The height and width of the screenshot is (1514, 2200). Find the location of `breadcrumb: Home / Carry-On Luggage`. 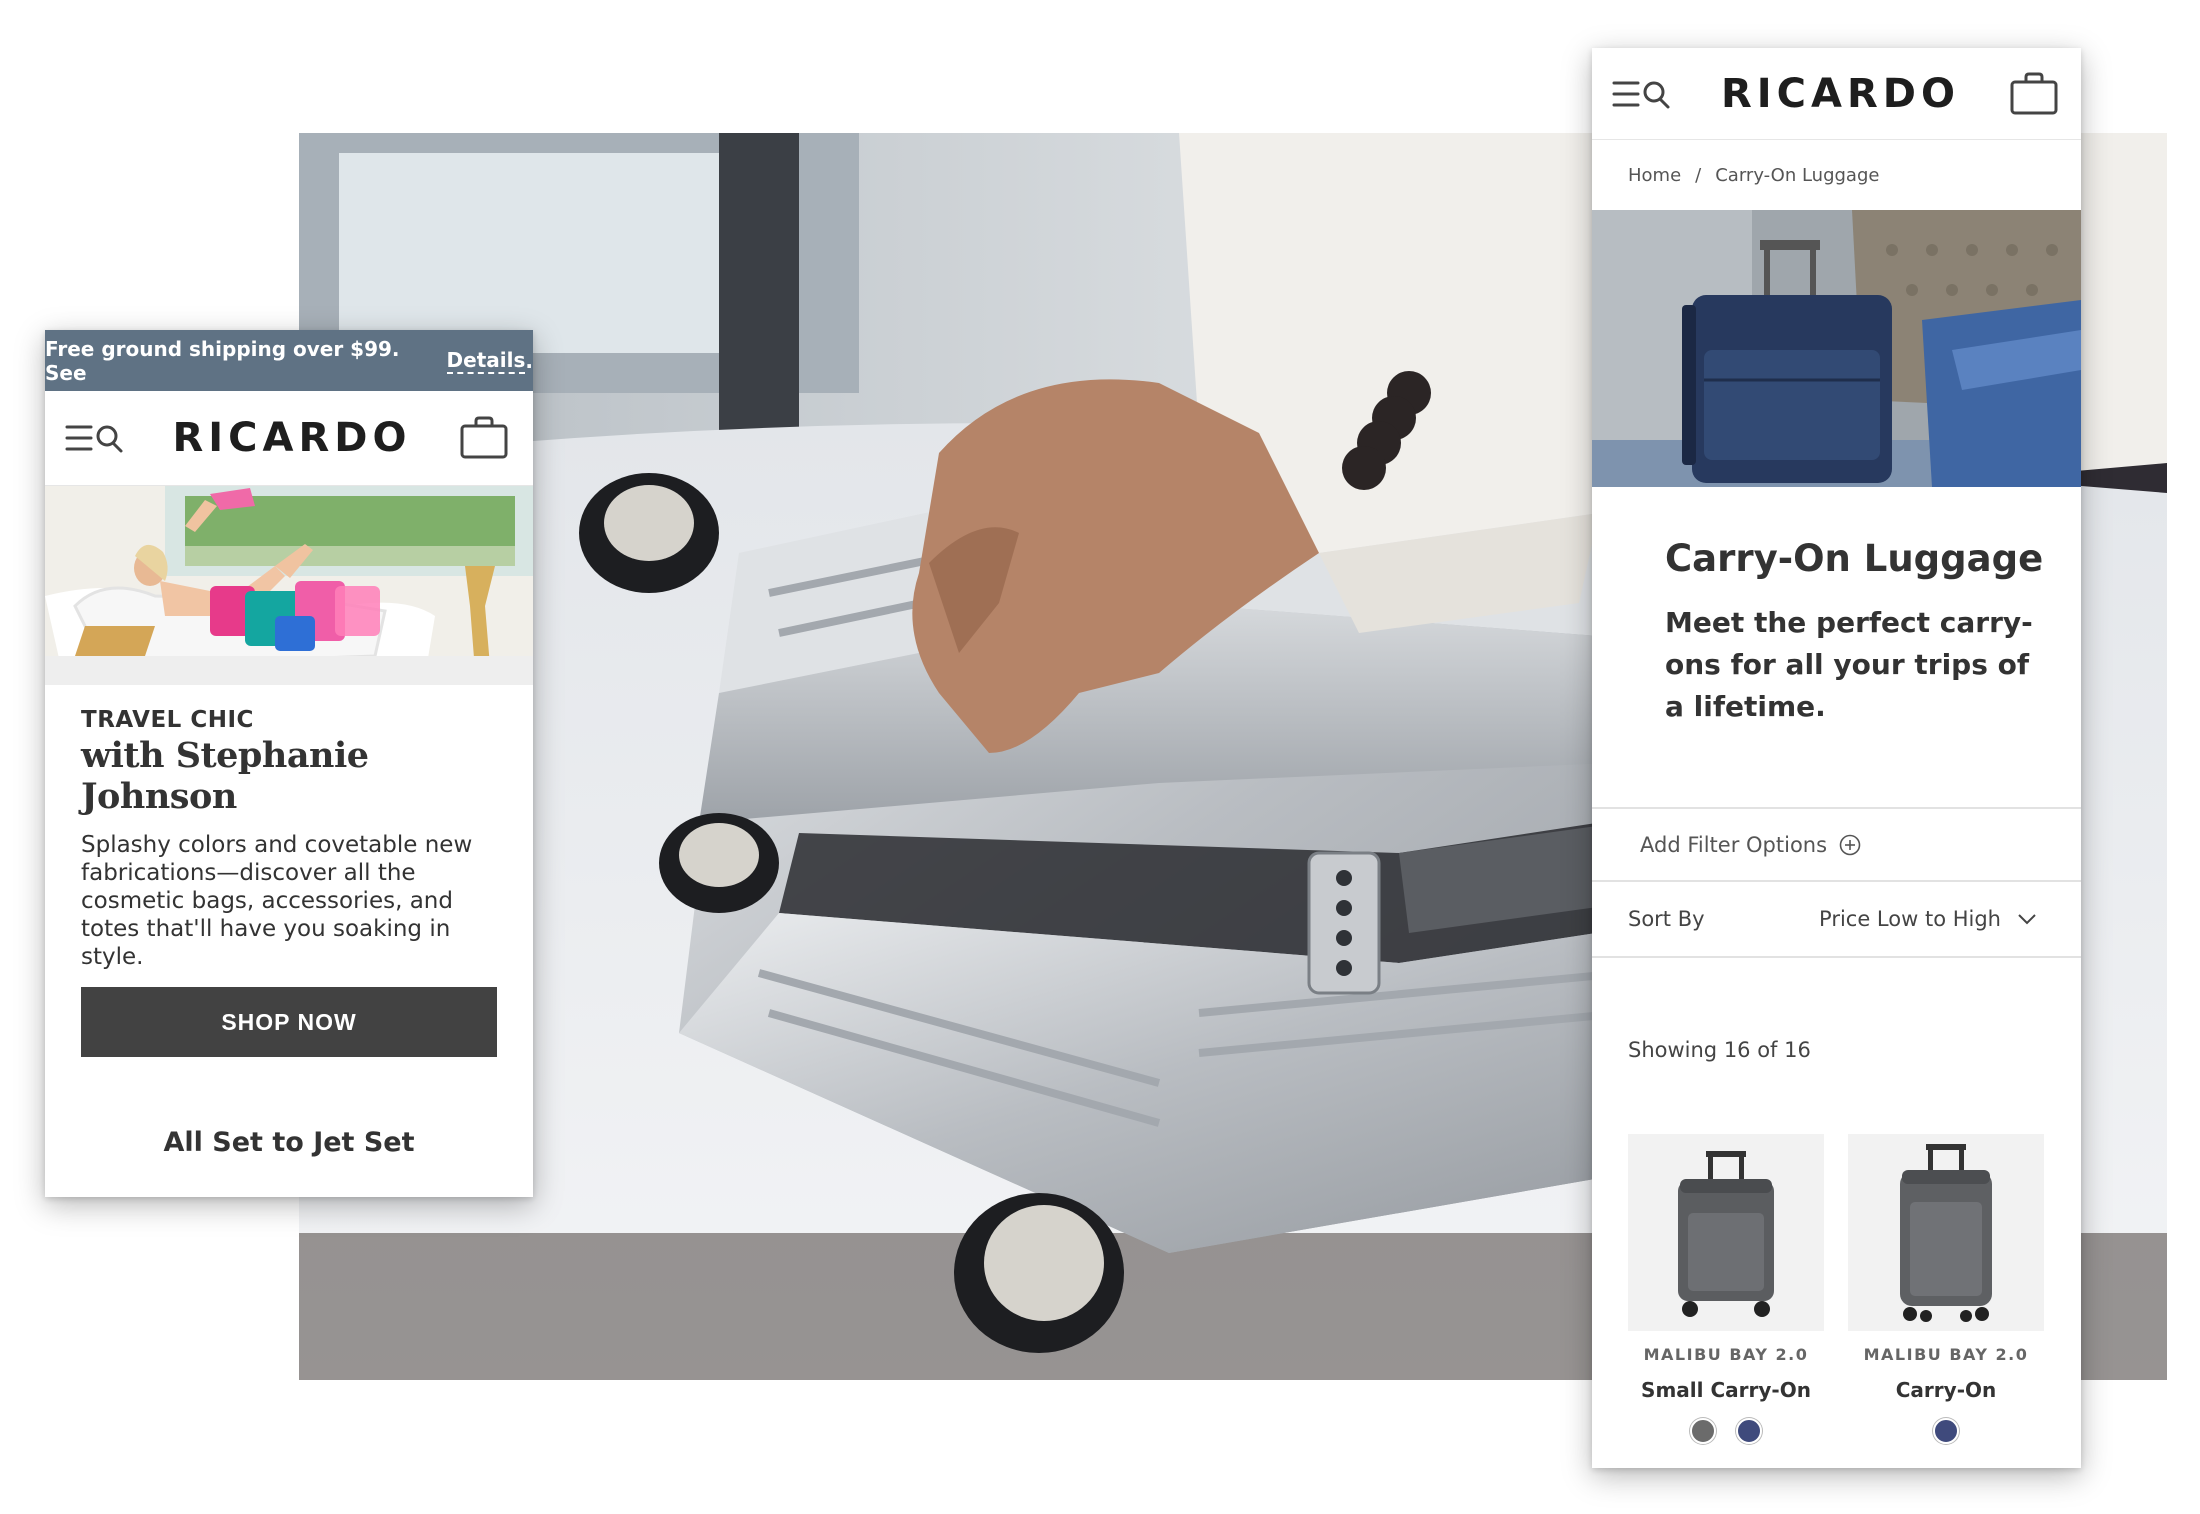

breadcrumb: Home / Carry-On Luggage is located at coordinates (1836, 175).